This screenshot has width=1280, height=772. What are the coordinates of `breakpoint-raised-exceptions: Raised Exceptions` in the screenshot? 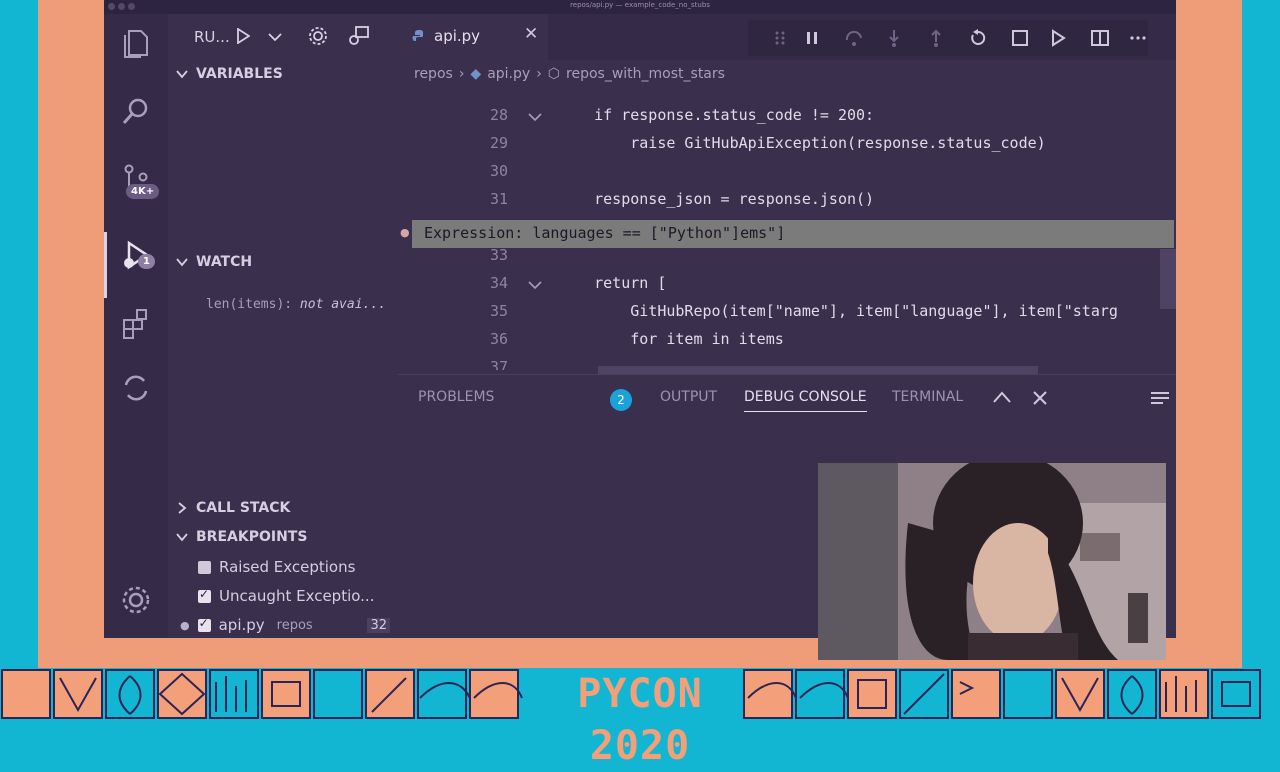 It's located at (276, 567).